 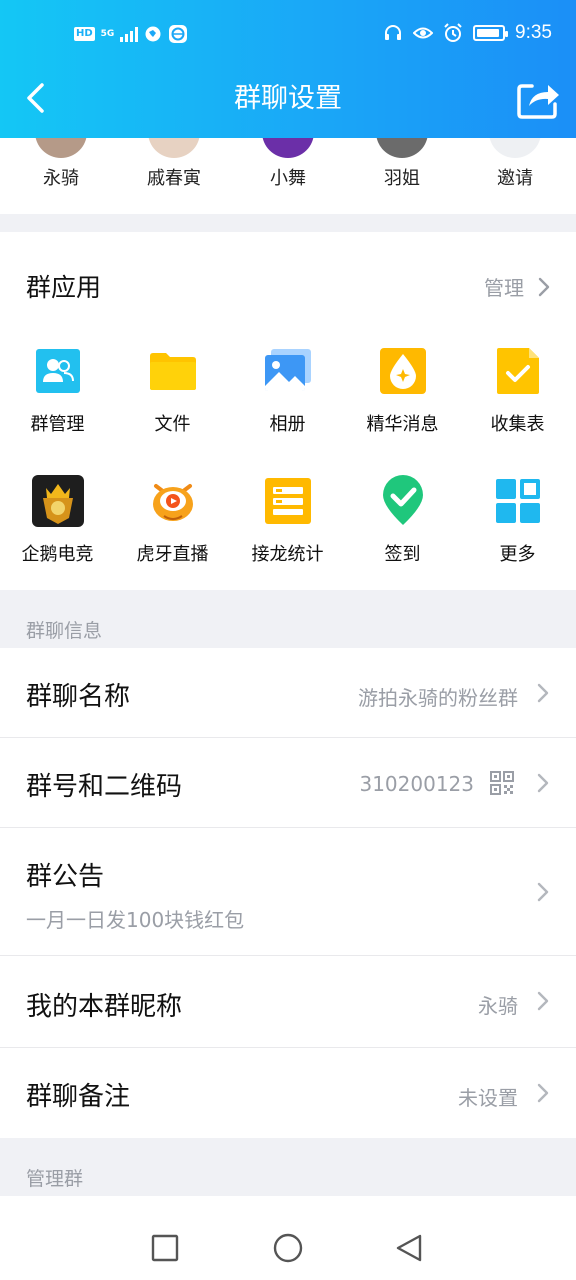 What do you see at coordinates (174, 178) in the screenshot?
I see `member-name: 戚春寅` at bounding box center [174, 178].